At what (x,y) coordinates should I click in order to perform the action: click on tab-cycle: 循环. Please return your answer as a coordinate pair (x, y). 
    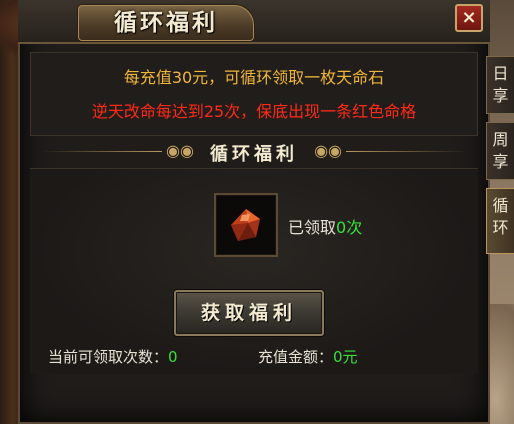
    Looking at the image, I should click on (500, 221).